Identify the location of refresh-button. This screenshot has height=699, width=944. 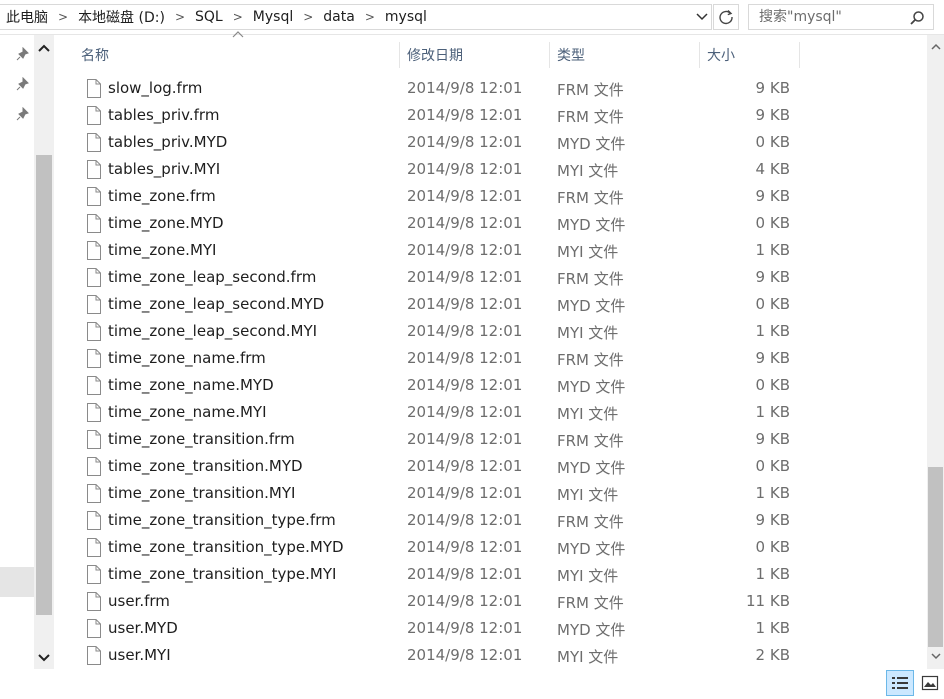
(726, 17).